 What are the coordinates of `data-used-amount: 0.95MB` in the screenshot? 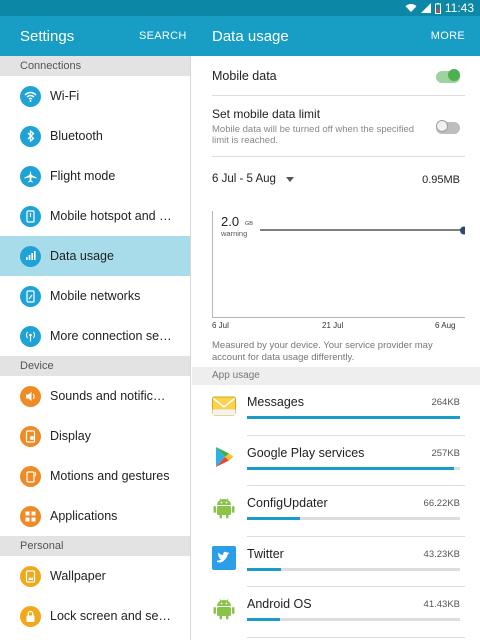 It's located at (441, 180).